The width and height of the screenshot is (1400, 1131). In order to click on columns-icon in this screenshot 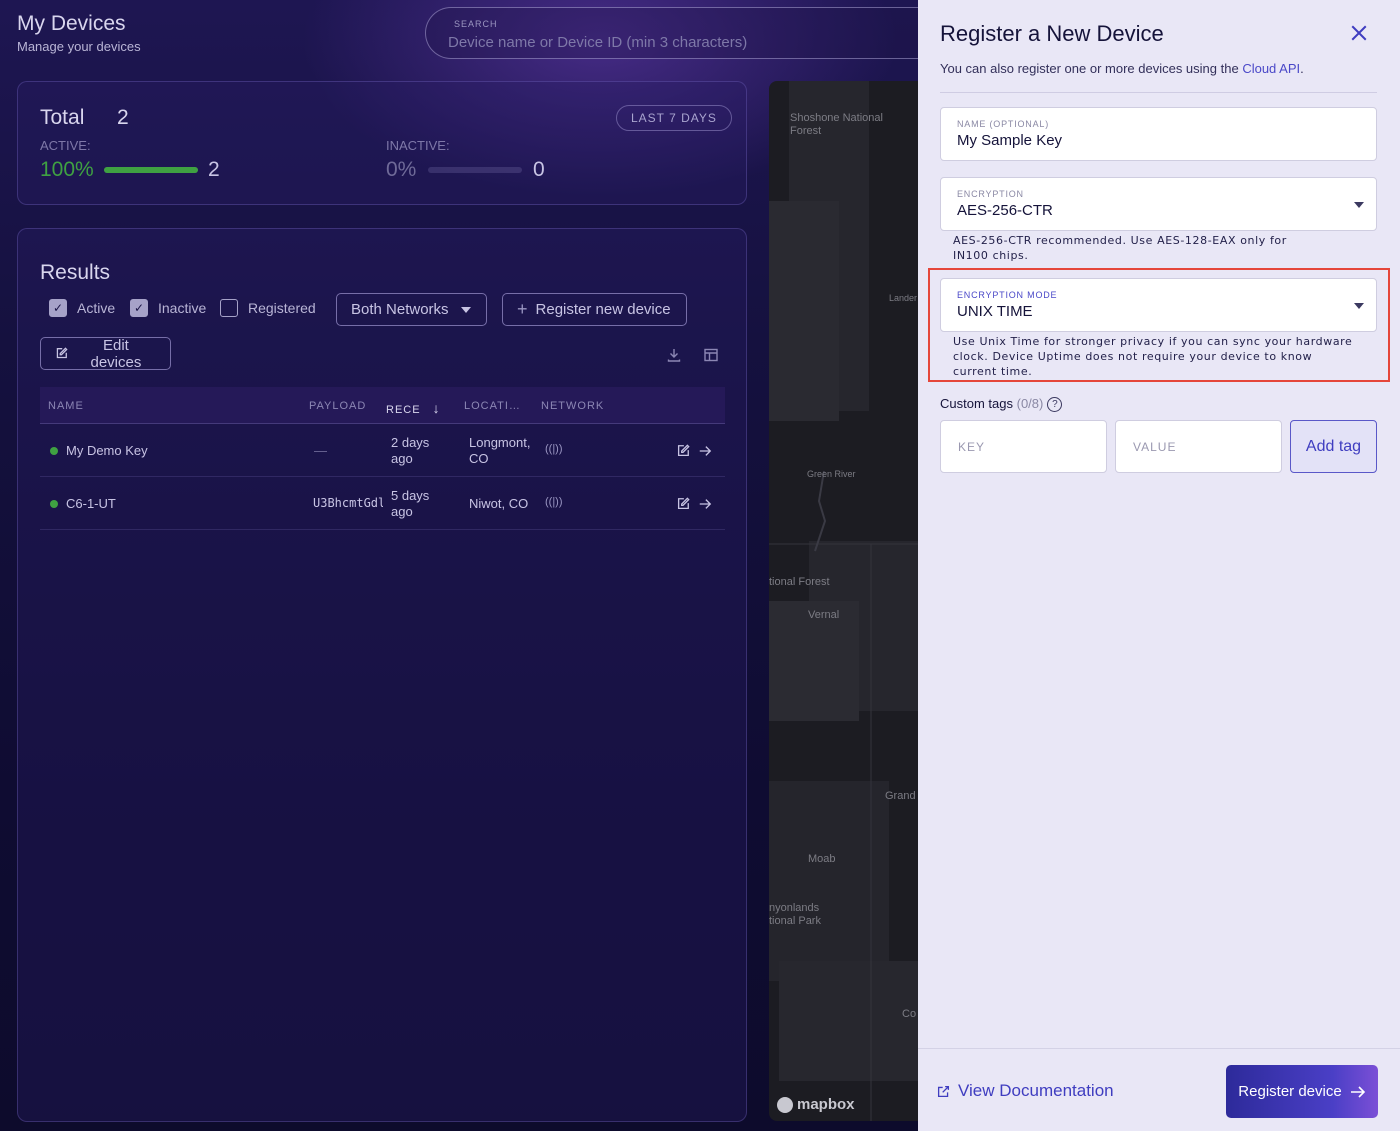, I will do `click(711, 355)`.